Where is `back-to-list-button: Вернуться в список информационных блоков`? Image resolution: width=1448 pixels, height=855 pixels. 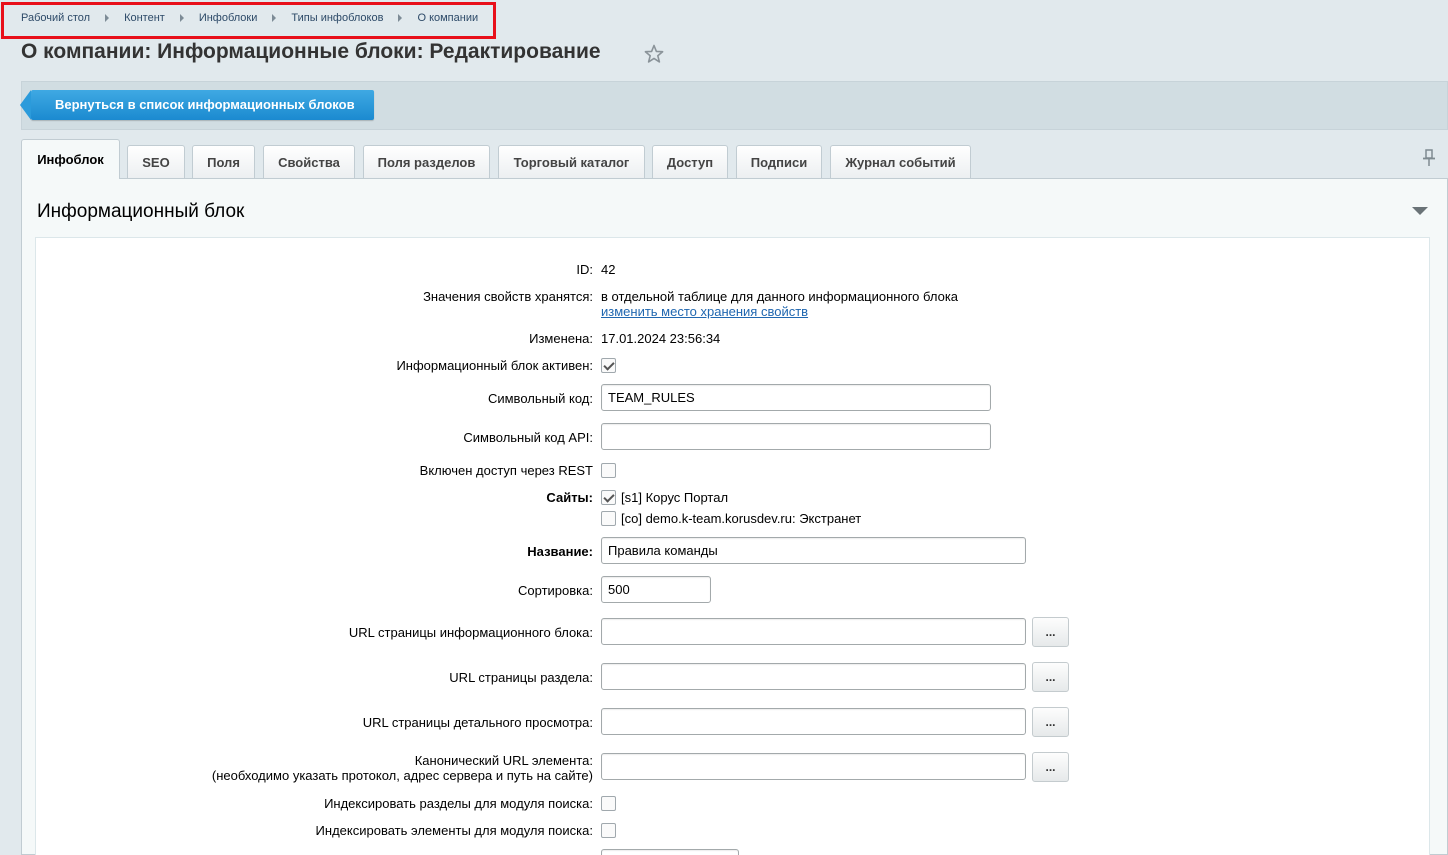
back-to-list-button: Вернуться в список информационных блоков is located at coordinates (197, 105).